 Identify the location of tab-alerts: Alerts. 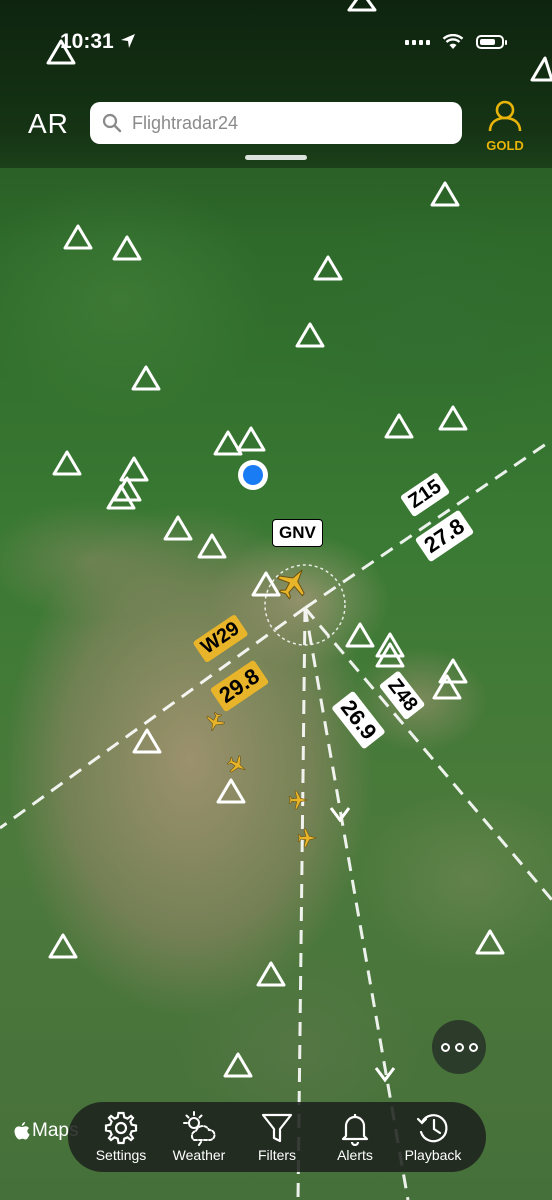
(355, 1137).